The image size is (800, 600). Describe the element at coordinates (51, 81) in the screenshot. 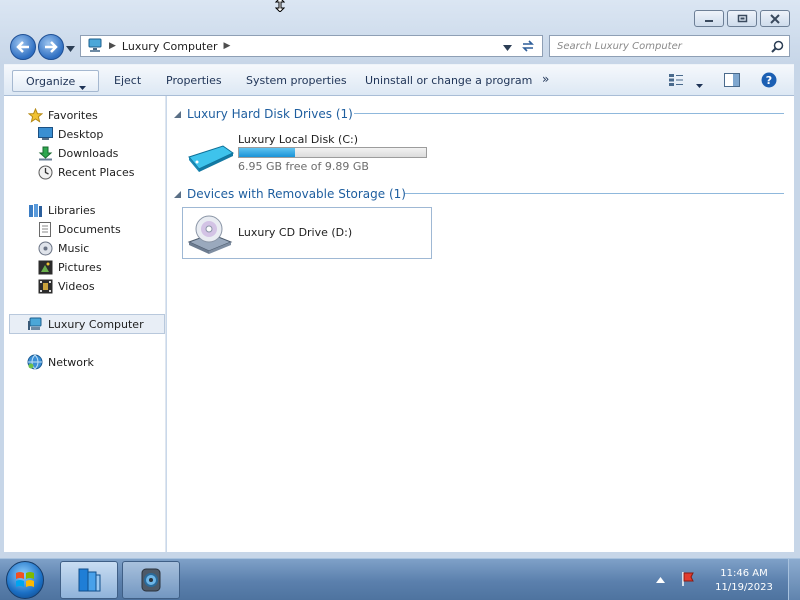

I see `organize-label: Organize` at that location.